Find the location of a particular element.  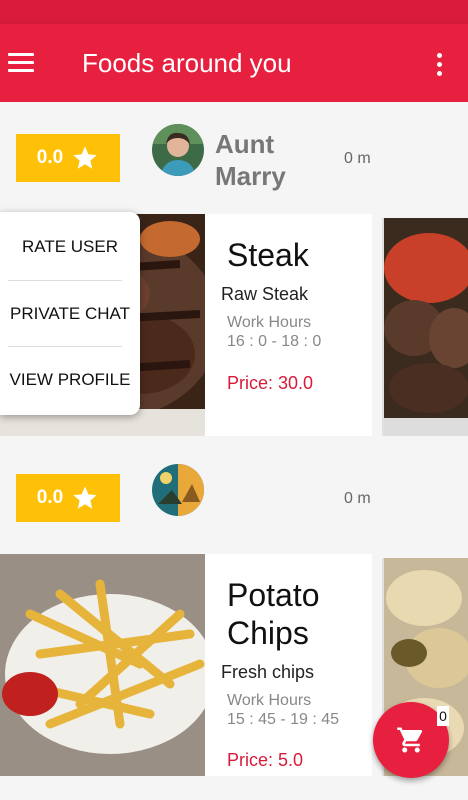

private-chat-menu-item: PRIVATE CHAT is located at coordinates (70, 314).